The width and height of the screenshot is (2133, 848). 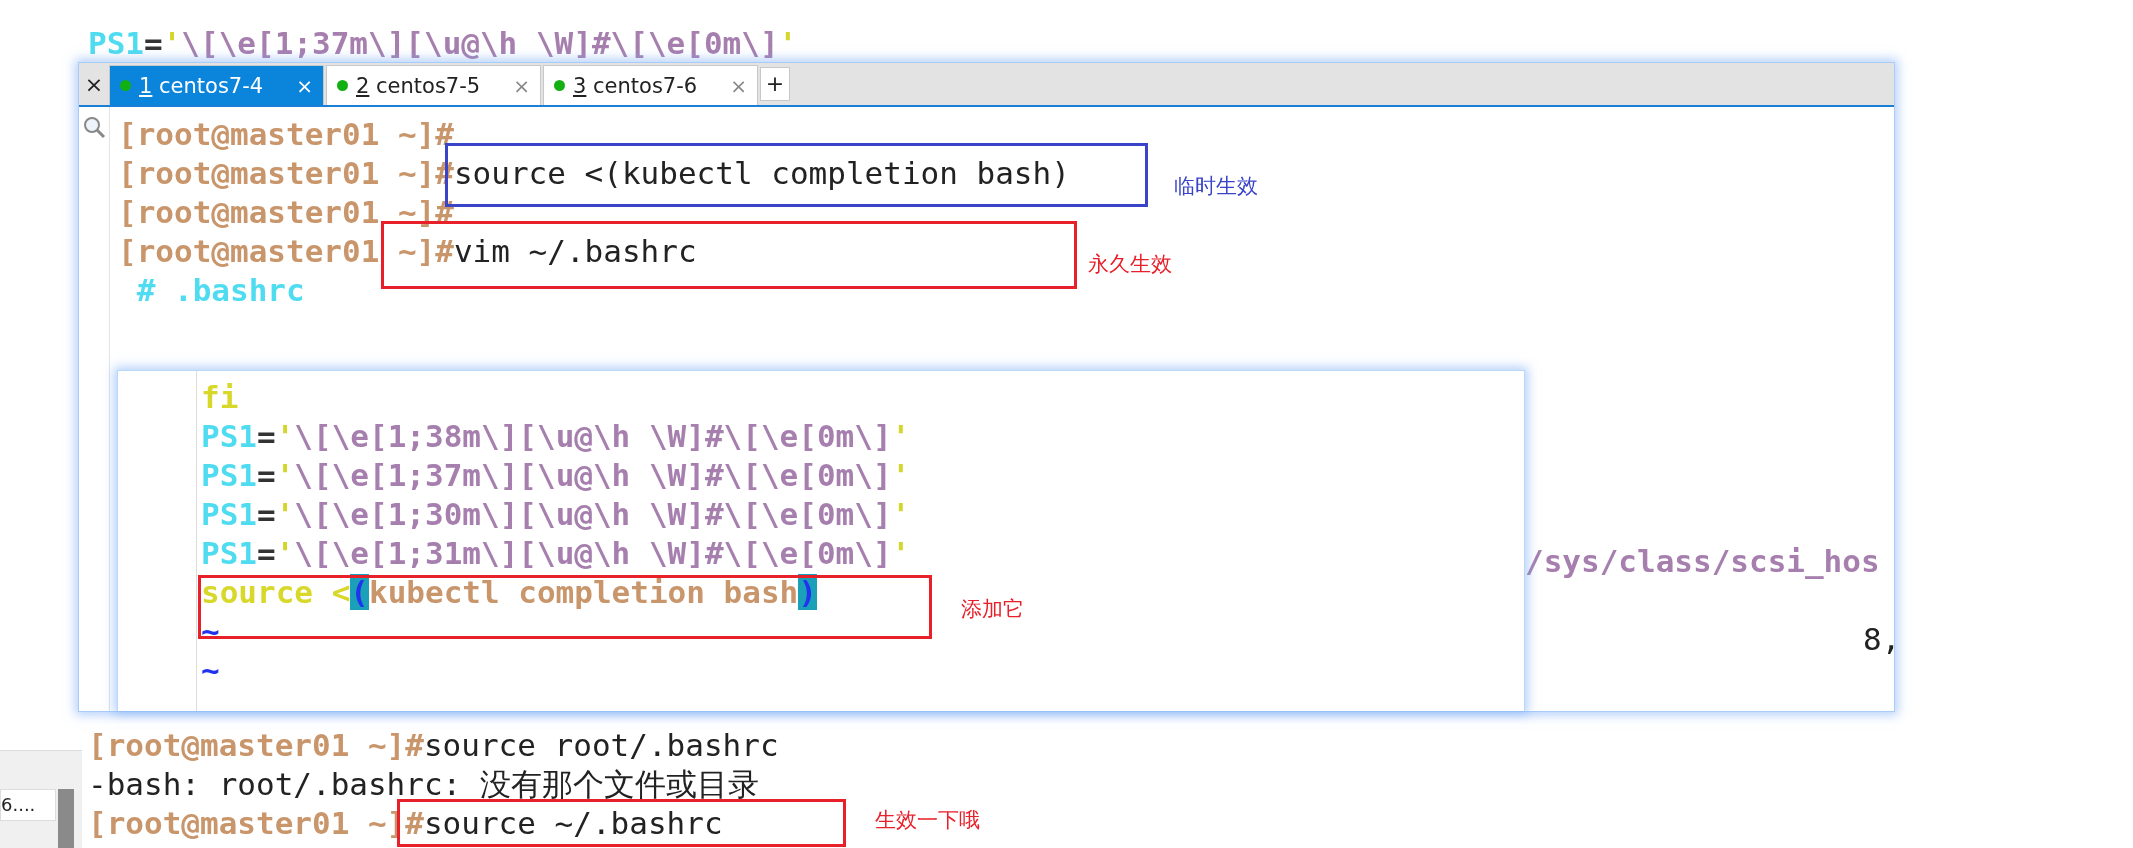 I want to click on session-tab: 3 centos7-6 ×, so click(x=650, y=85).